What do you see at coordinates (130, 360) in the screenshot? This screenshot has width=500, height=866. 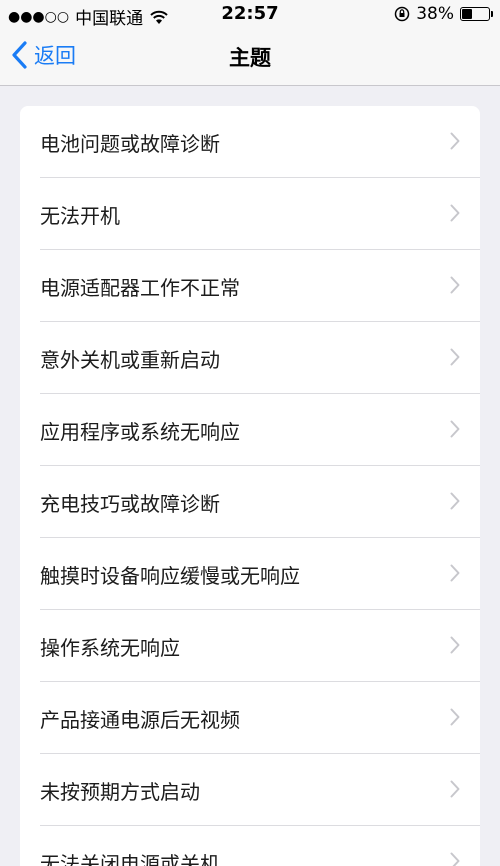 I see `list-item-label: 意外关机或重新启动` at bounding box center [130, 360].